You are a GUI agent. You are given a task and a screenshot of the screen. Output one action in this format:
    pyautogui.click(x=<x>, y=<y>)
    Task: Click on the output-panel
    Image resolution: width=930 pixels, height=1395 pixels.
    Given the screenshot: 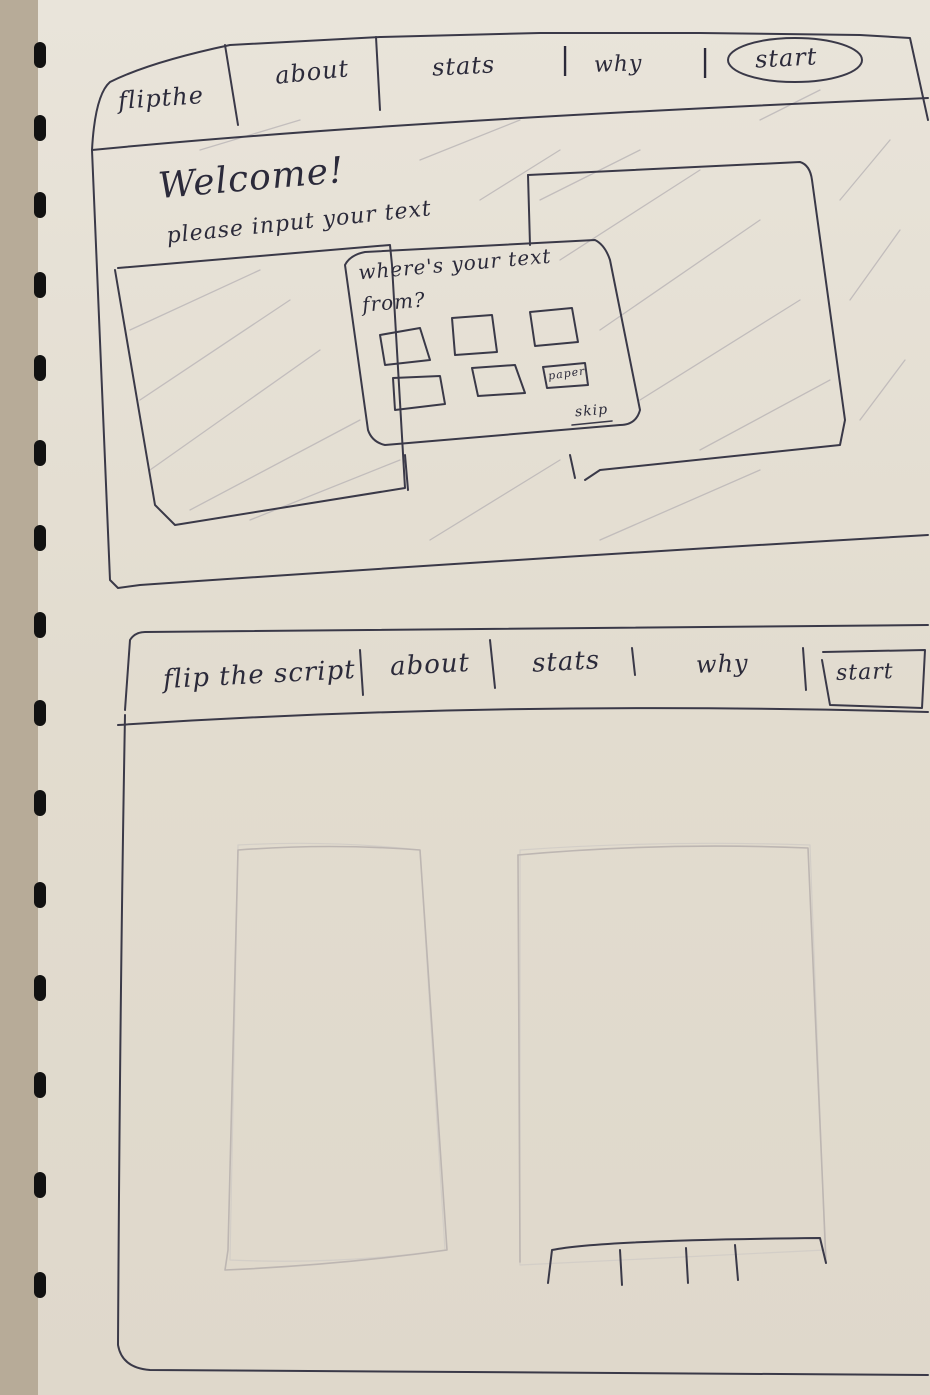 What is the action you would take?
    pyautogui.click(x=686, y=321)
    